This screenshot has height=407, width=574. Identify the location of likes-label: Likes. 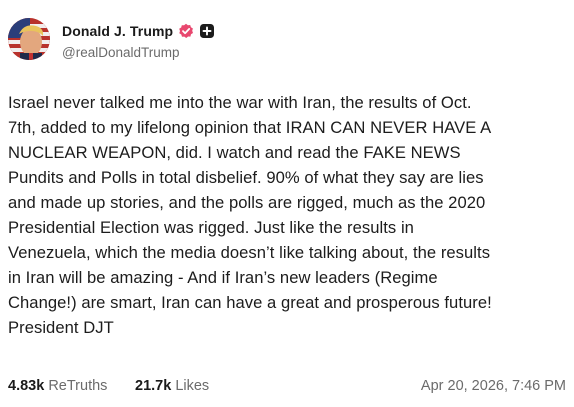
(192, 386).